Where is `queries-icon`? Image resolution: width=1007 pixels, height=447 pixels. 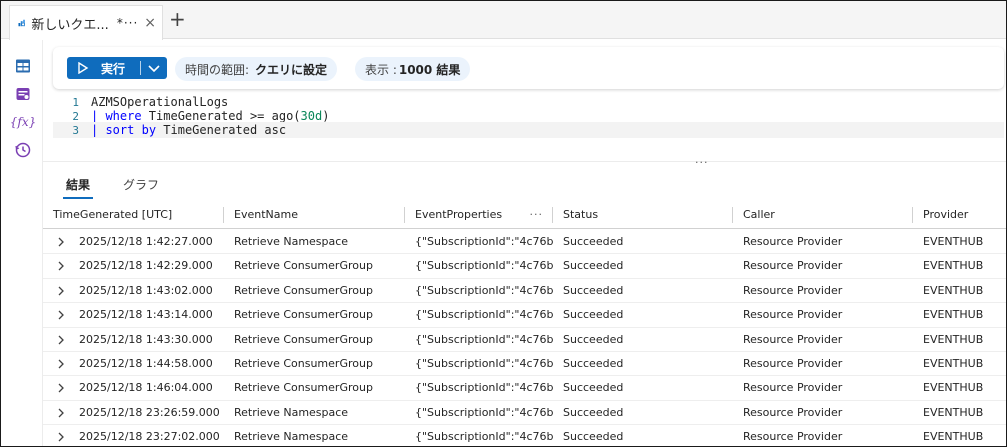
queries-icon is located at coordinates (23, 94).